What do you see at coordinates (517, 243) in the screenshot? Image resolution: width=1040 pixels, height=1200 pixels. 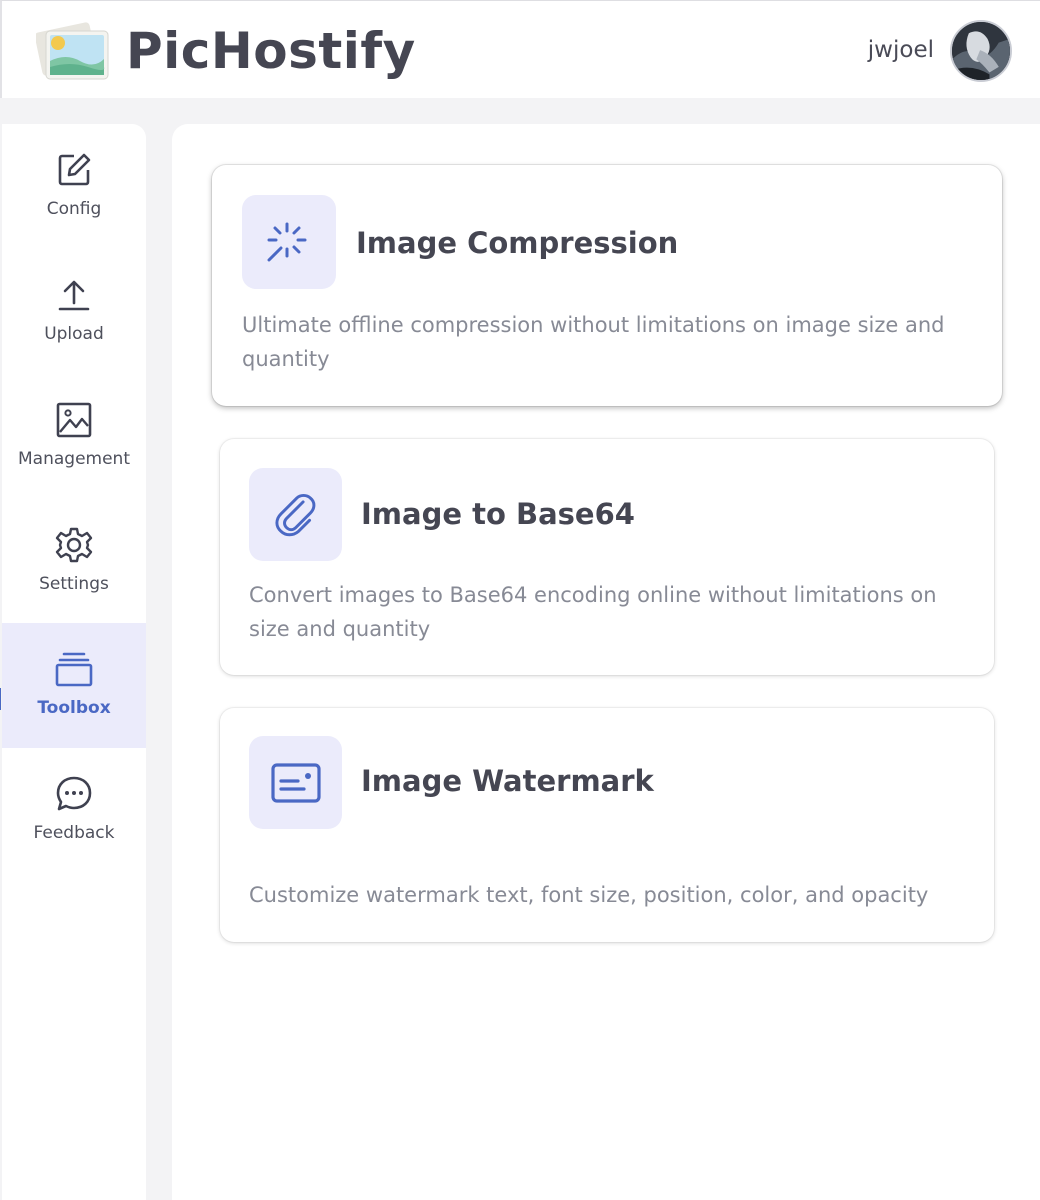 I see `card-title: Image Compression` at bounding box center [517, 243].